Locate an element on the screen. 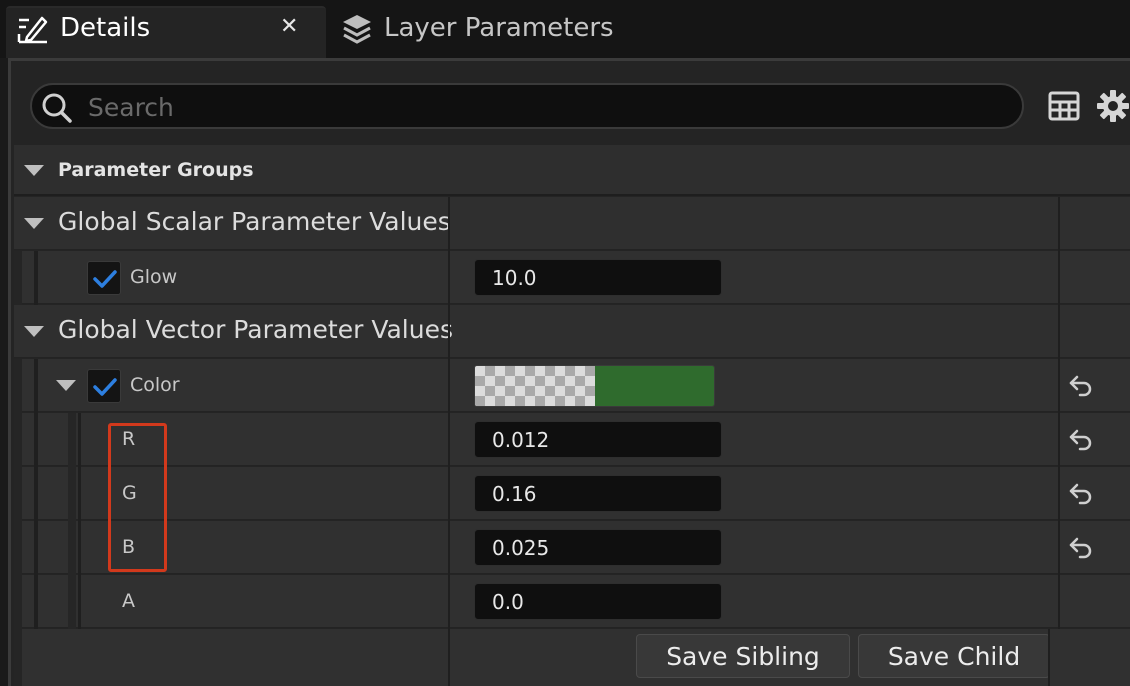 The width and height of the screenshot is (1130, 686). highlight-annotation is located at coordinates (137, 497).